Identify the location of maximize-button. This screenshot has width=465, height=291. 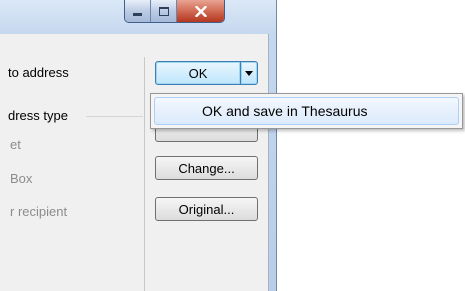
(164, 11).